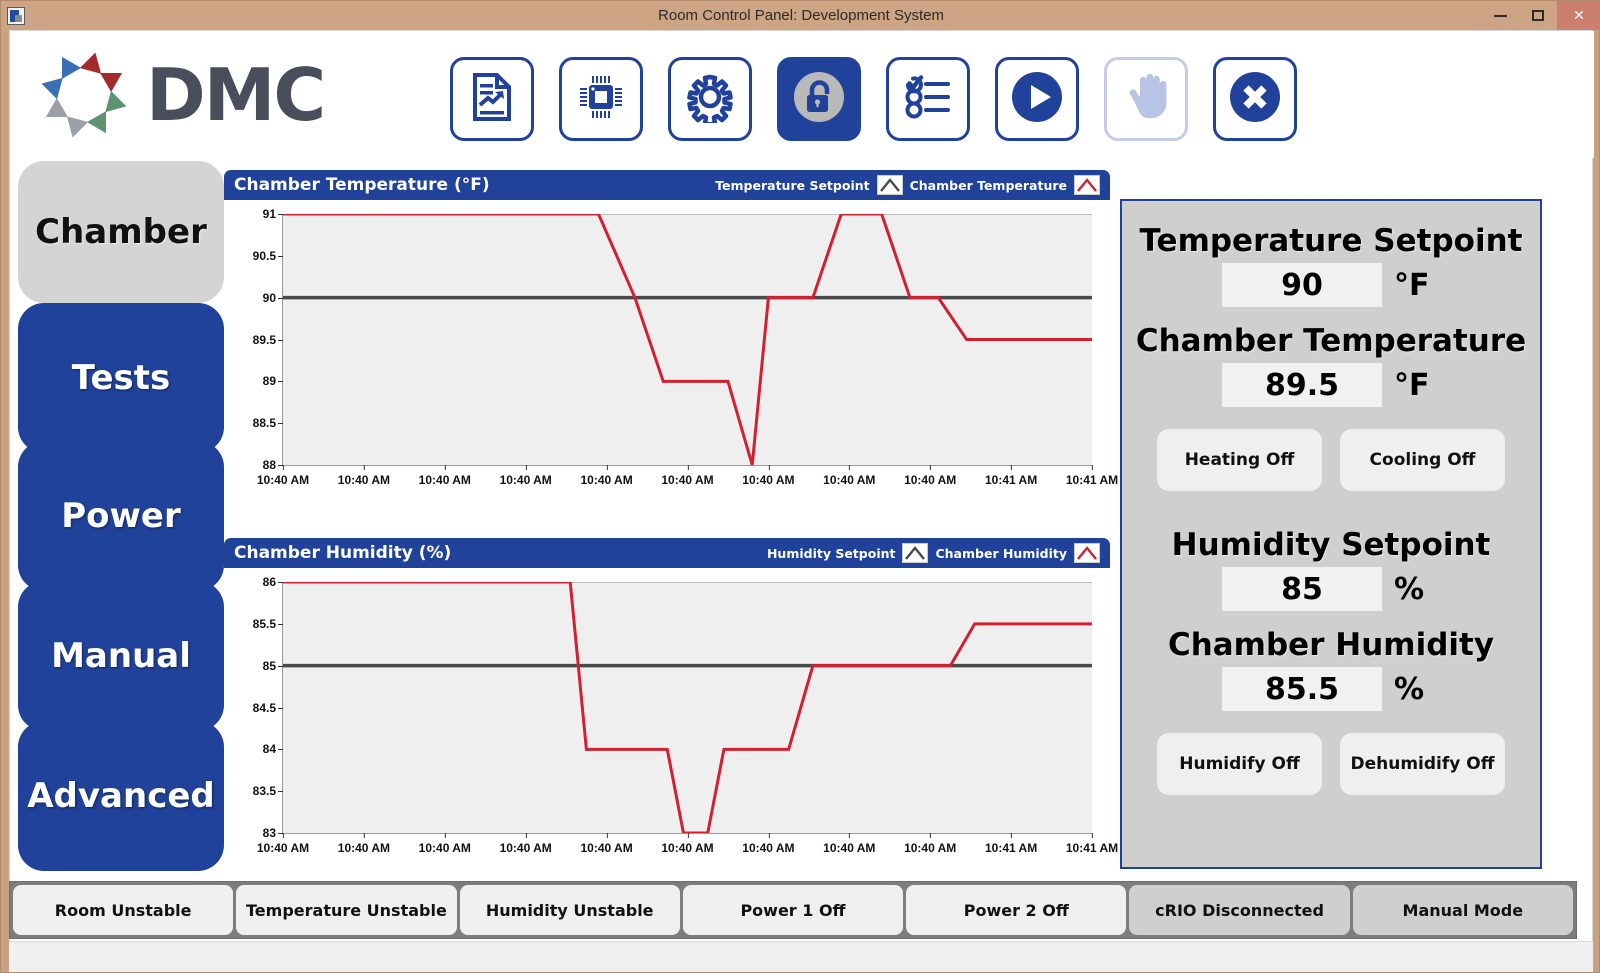 The height and width of the screenshot is (973, 1600). I want to click on status-item-manual-mode: Manual Mode, so click(1462, 910).